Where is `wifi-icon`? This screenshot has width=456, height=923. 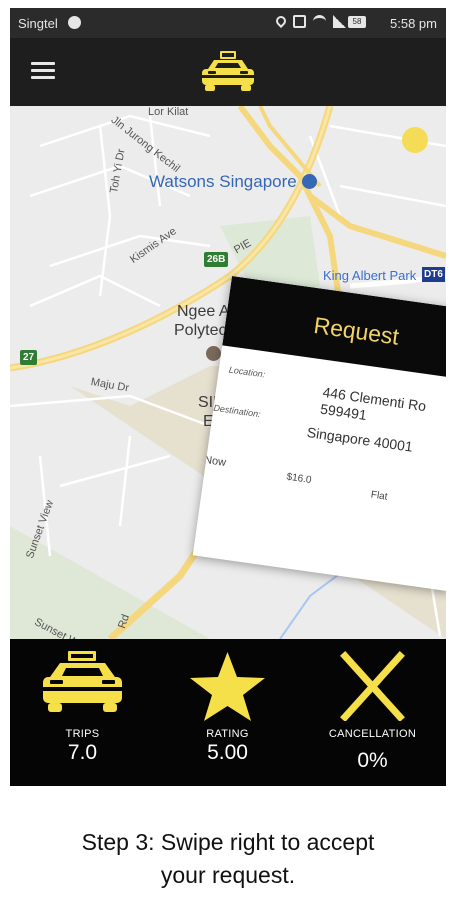 wifi-icon is located at coordinates (319, 21).